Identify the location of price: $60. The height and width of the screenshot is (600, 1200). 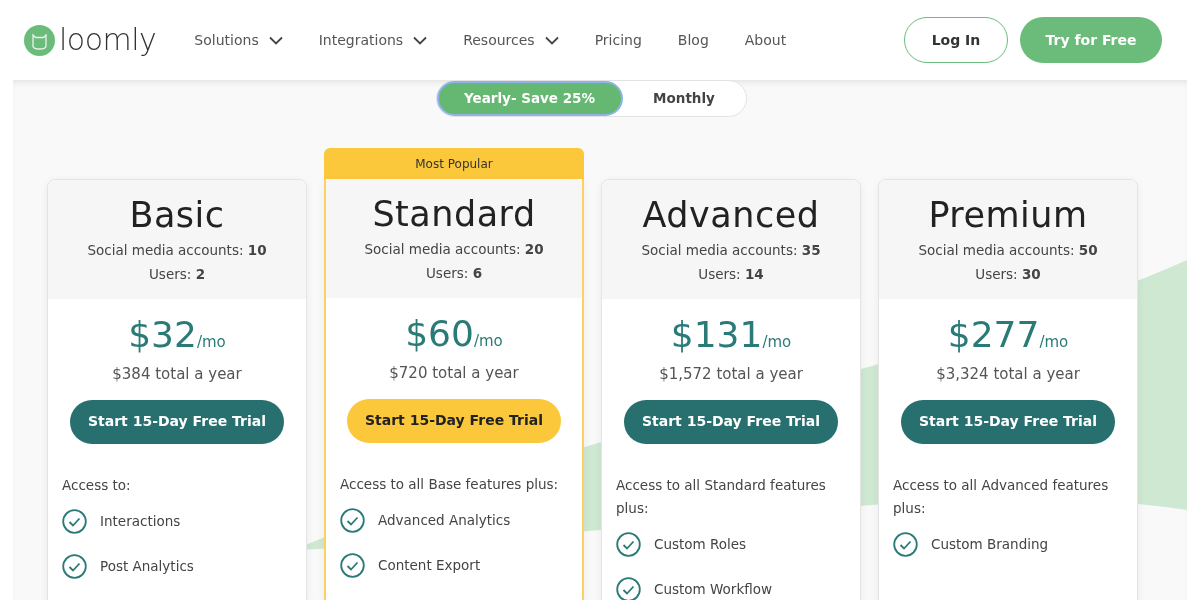
(439, 334).